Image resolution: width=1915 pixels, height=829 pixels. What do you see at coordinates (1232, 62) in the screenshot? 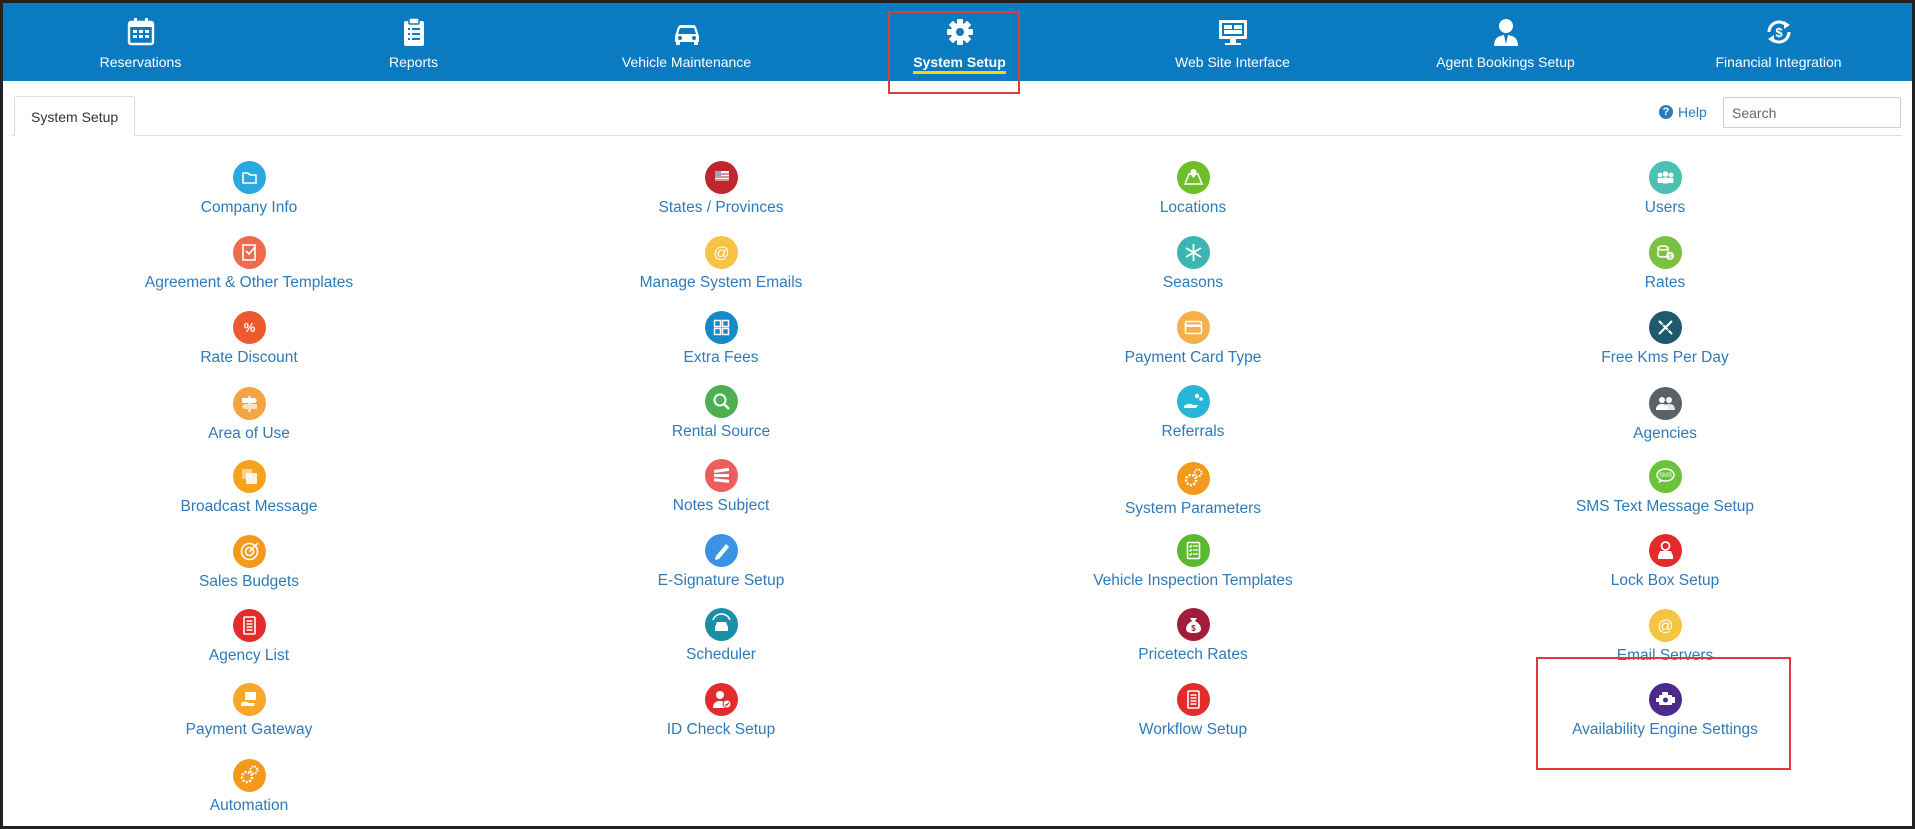
I see `nav-label: Web Site Interface` at bounding box center [1232, 62].